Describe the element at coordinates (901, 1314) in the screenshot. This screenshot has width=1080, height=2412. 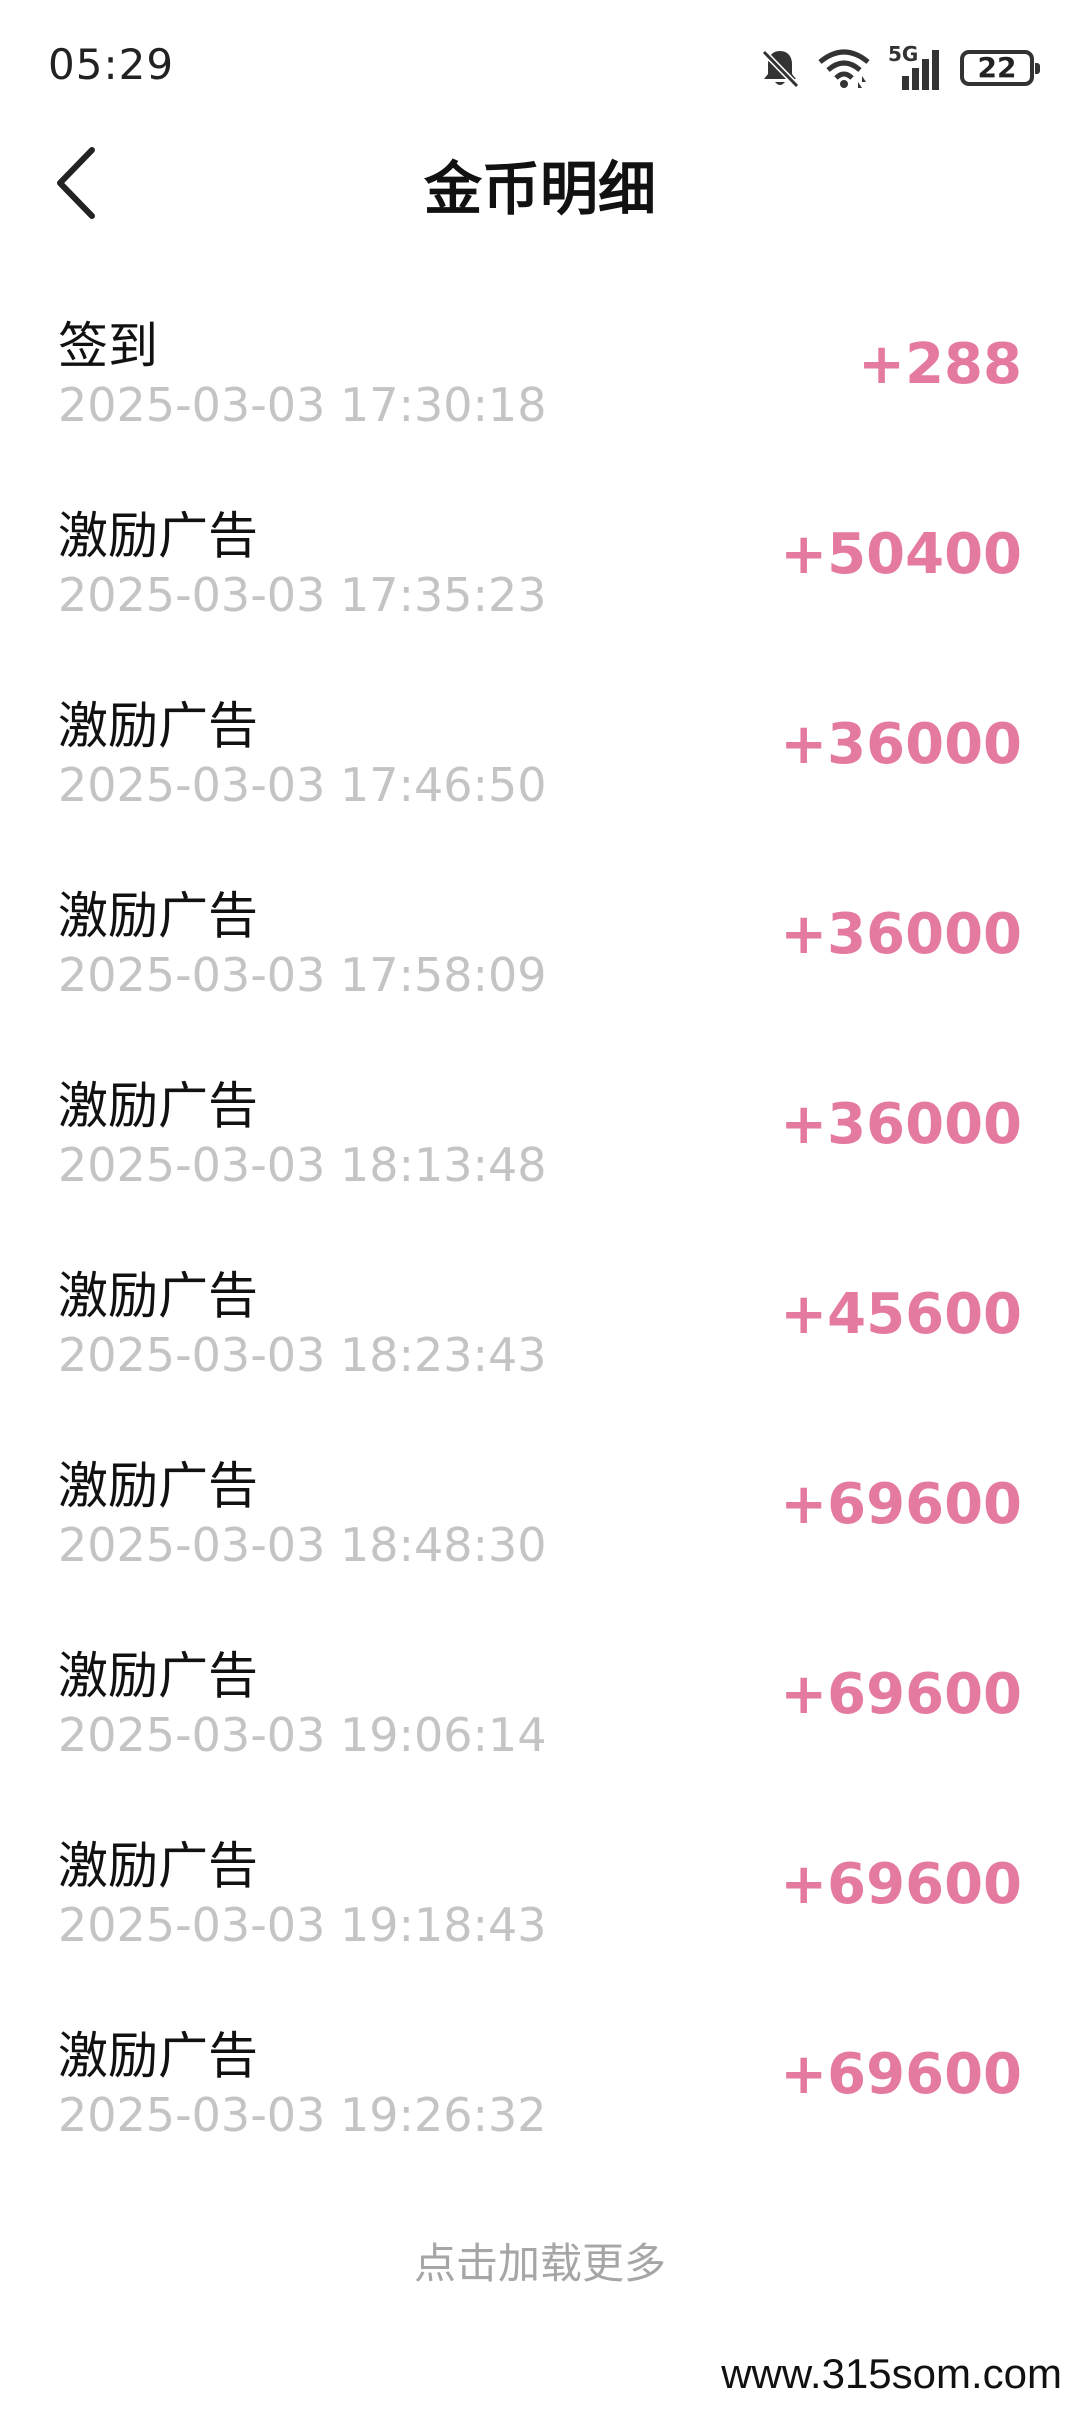
I see `record-amount: +45600` at that location.